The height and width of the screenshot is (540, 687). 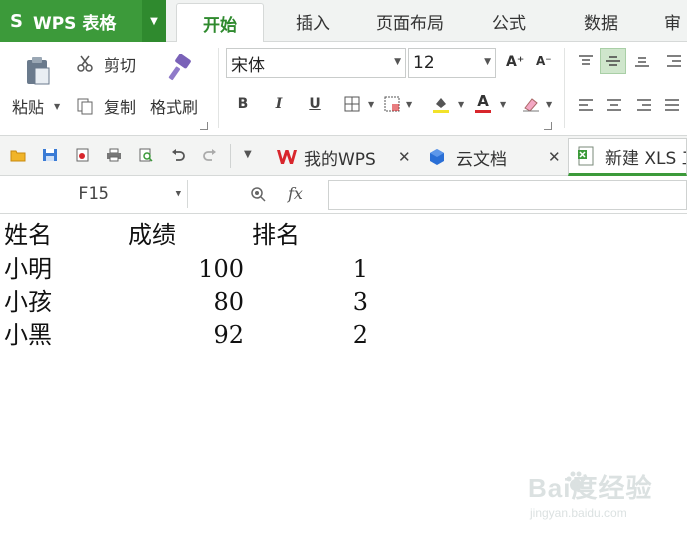 I want to click on doc-tab-new-xls: 新建 XLS 工, so click(x=627, y=157).